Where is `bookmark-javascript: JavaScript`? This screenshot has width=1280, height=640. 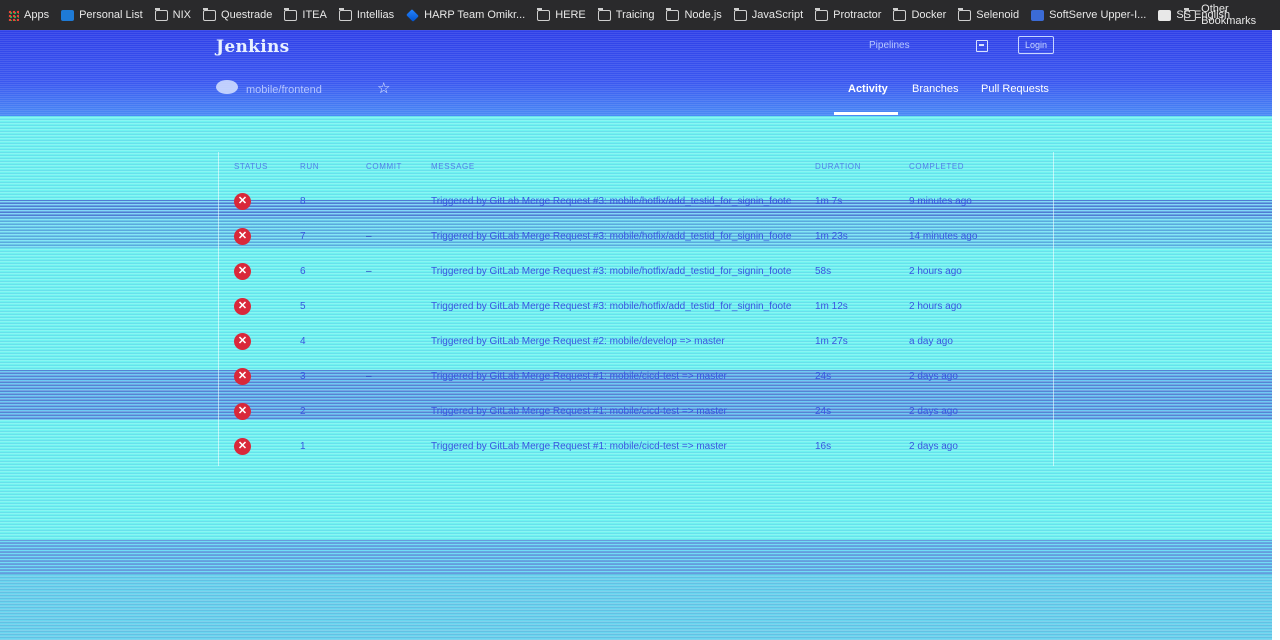
bookmark-javascript: JavaScript is located at coordinates (768, 14).